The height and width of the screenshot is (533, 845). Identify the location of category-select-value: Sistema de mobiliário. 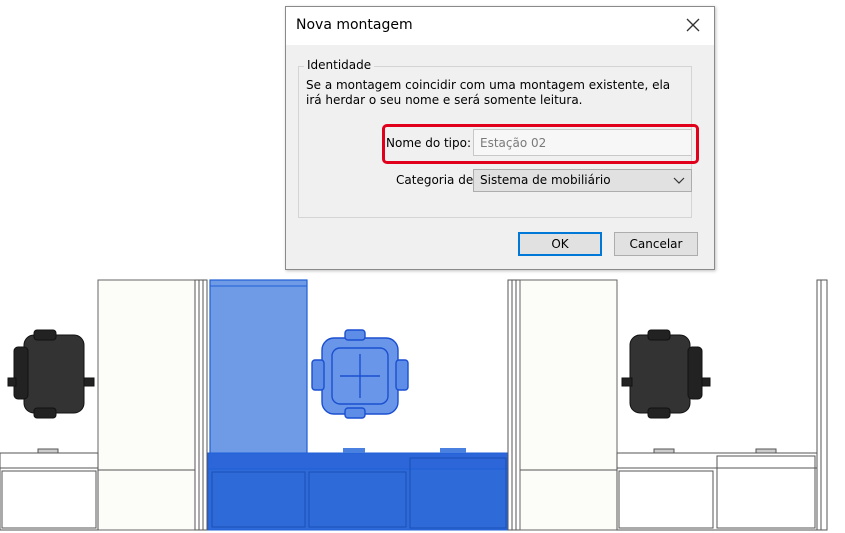
(545, 180).